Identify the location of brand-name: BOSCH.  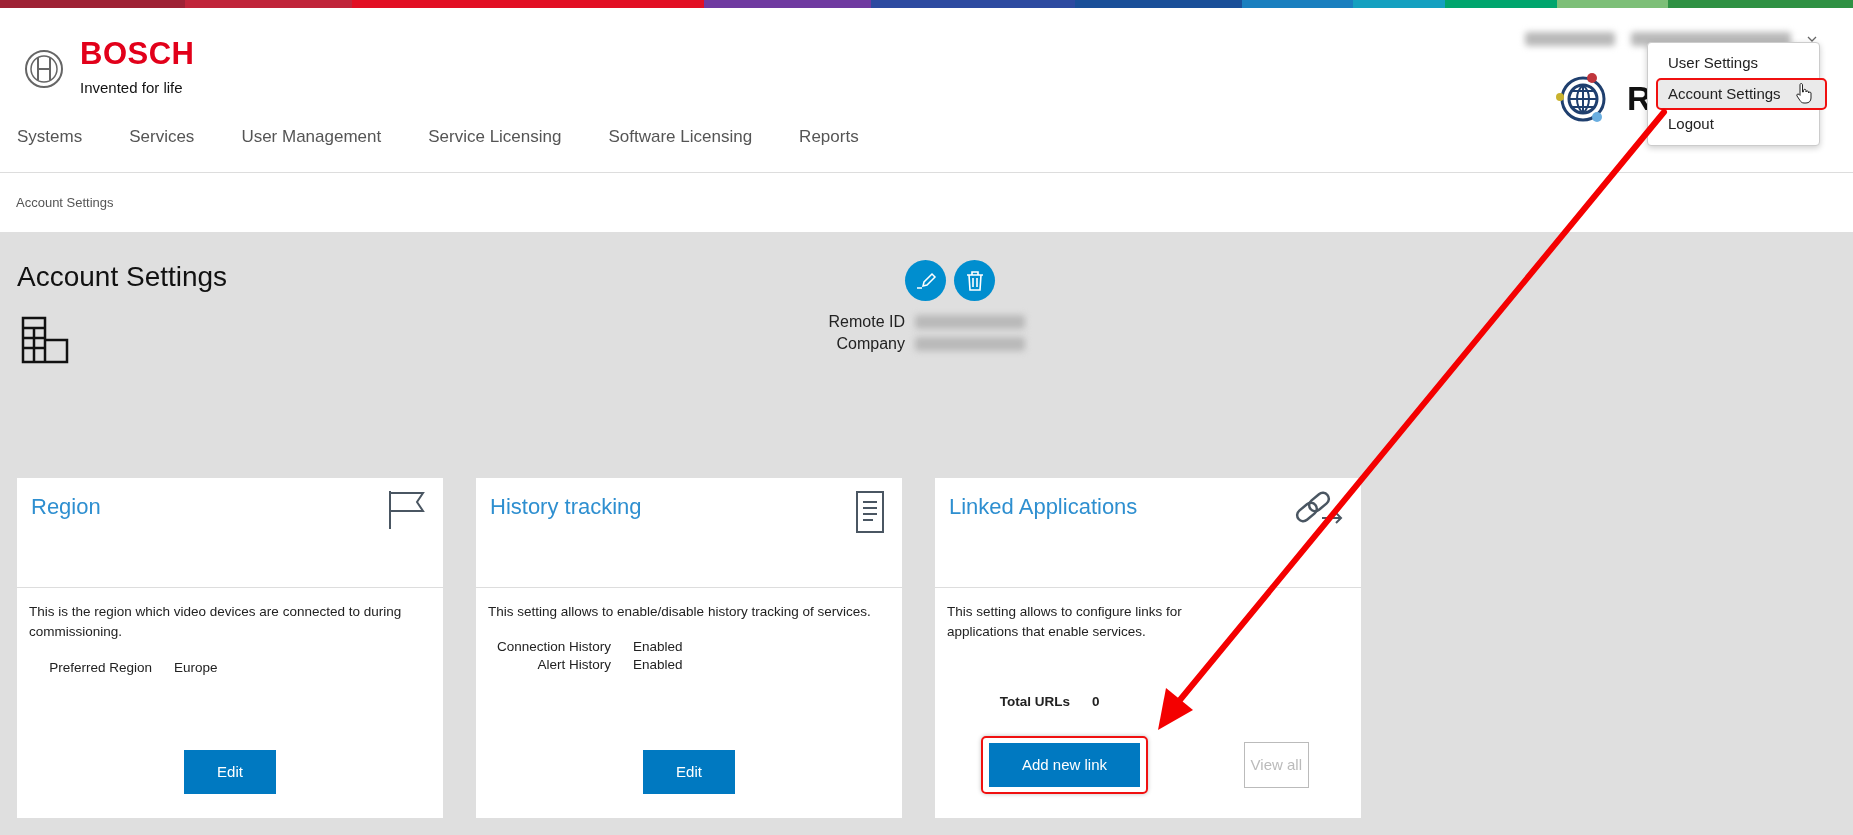
(137, 53).